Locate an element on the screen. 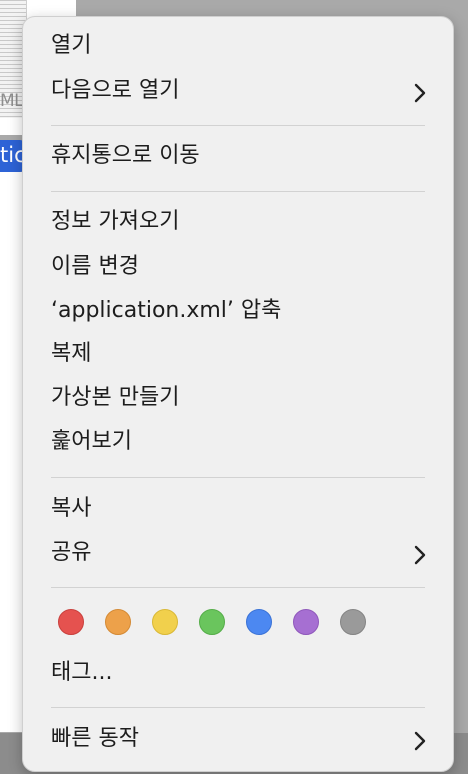  tag-green-button is located at coordinates (212, 622).